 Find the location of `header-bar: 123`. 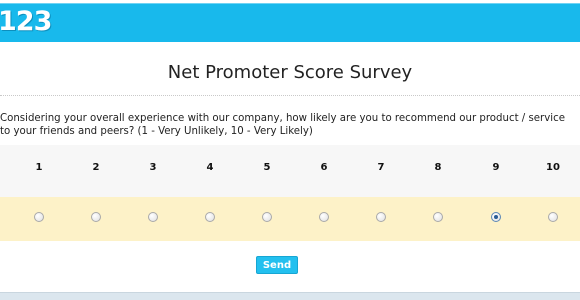

header-bar: 123 is located at coordinates (290, 22).